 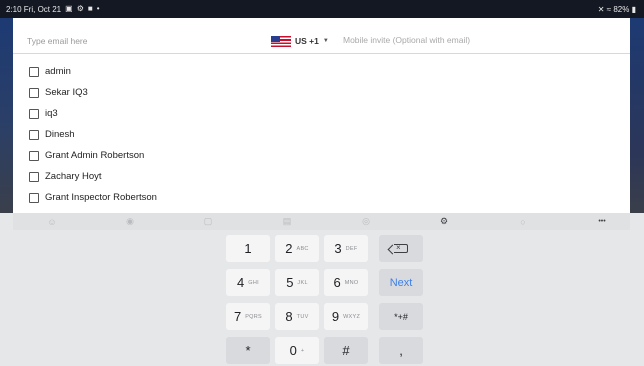 I want to click on search-icon: ○, so click(x=523, y=221).